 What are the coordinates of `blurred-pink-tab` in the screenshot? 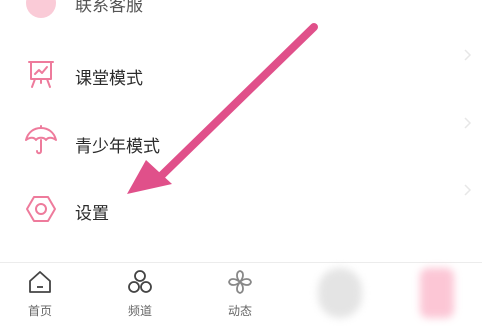 It's located at (437, 293).